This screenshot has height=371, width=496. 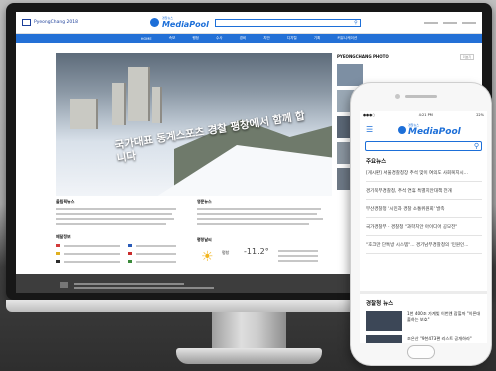 What do you see at coordinates (376, 162) in the screenshot?
I see `main-news-title: 주요뉴스` at bounding box center [376, 162].